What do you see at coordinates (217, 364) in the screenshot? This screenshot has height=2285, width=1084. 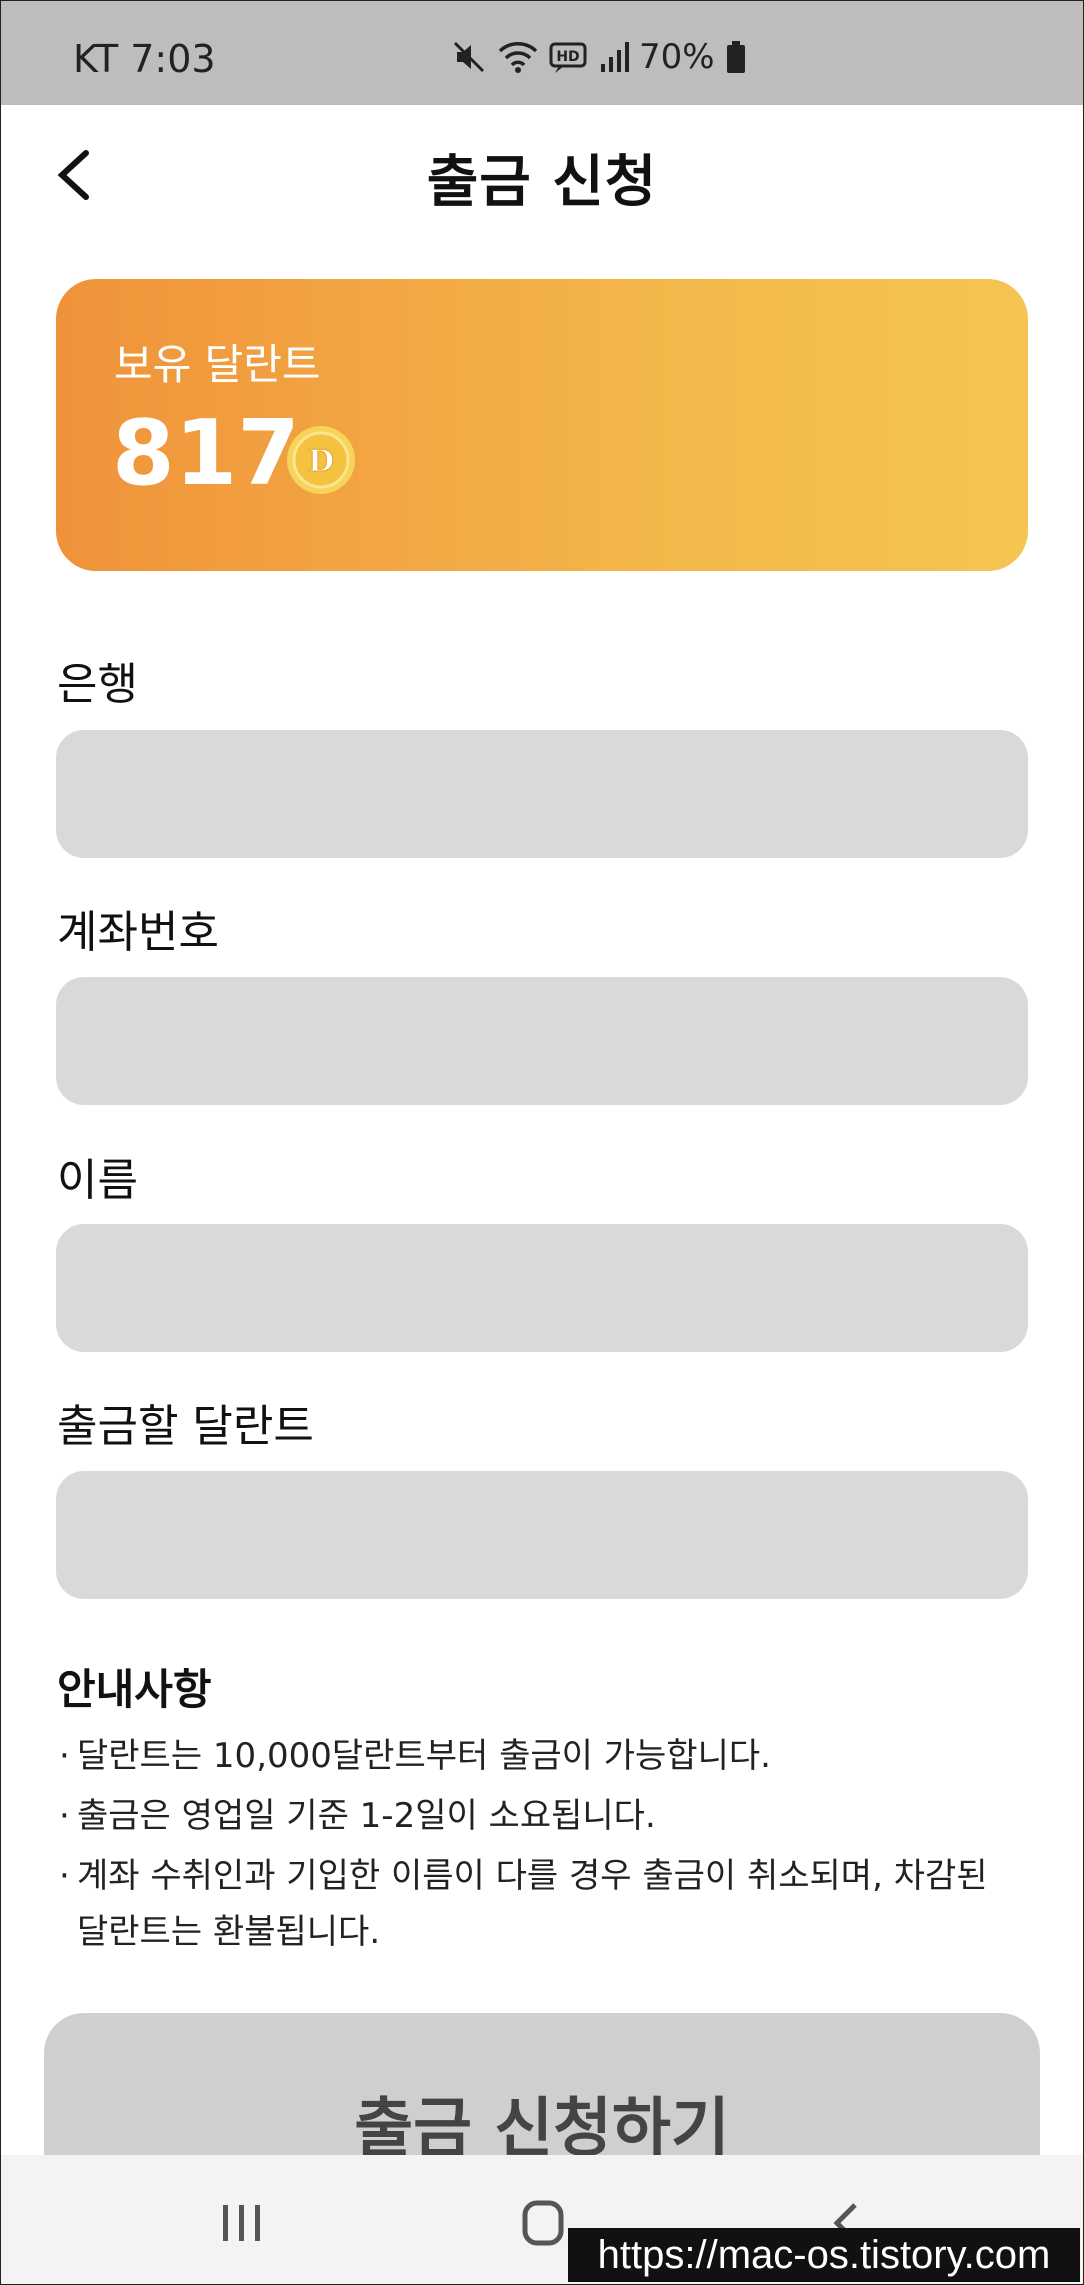 I see `balance-label: 보유 달란트` at bounding box center [217, 364].